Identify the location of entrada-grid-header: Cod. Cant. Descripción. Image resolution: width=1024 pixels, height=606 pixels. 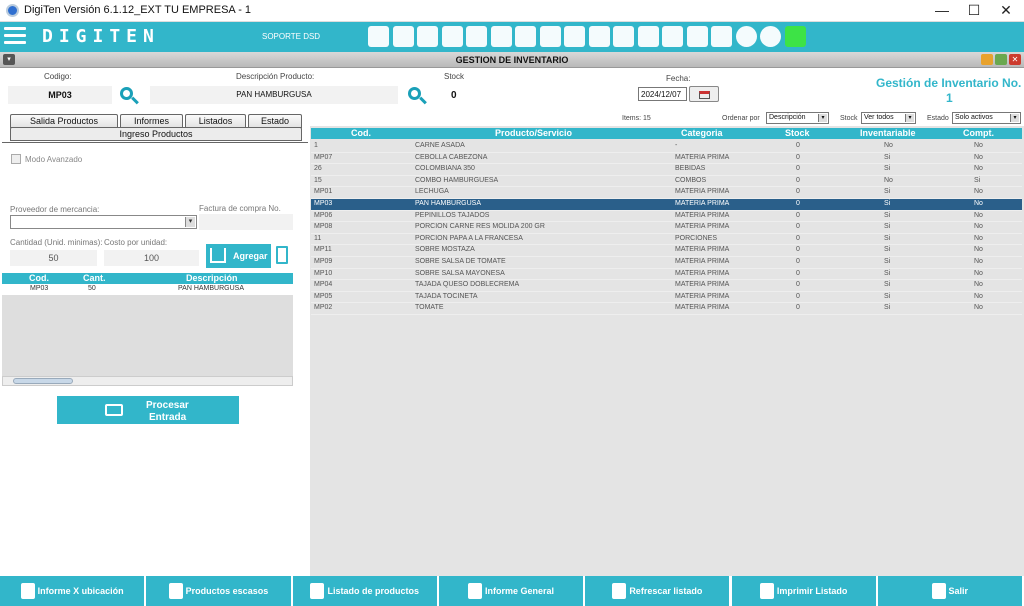
(147, 278).